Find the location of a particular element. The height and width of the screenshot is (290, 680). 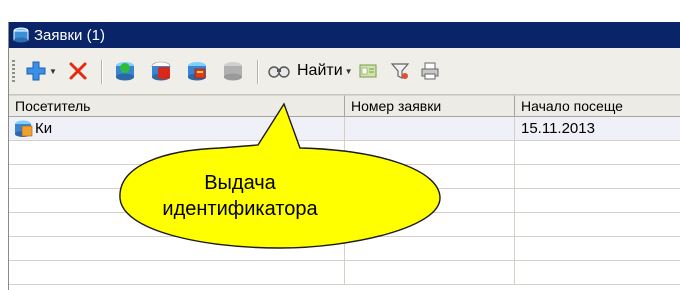

table-row-visitor-cell: Ки is located at coordinates (177, 129).